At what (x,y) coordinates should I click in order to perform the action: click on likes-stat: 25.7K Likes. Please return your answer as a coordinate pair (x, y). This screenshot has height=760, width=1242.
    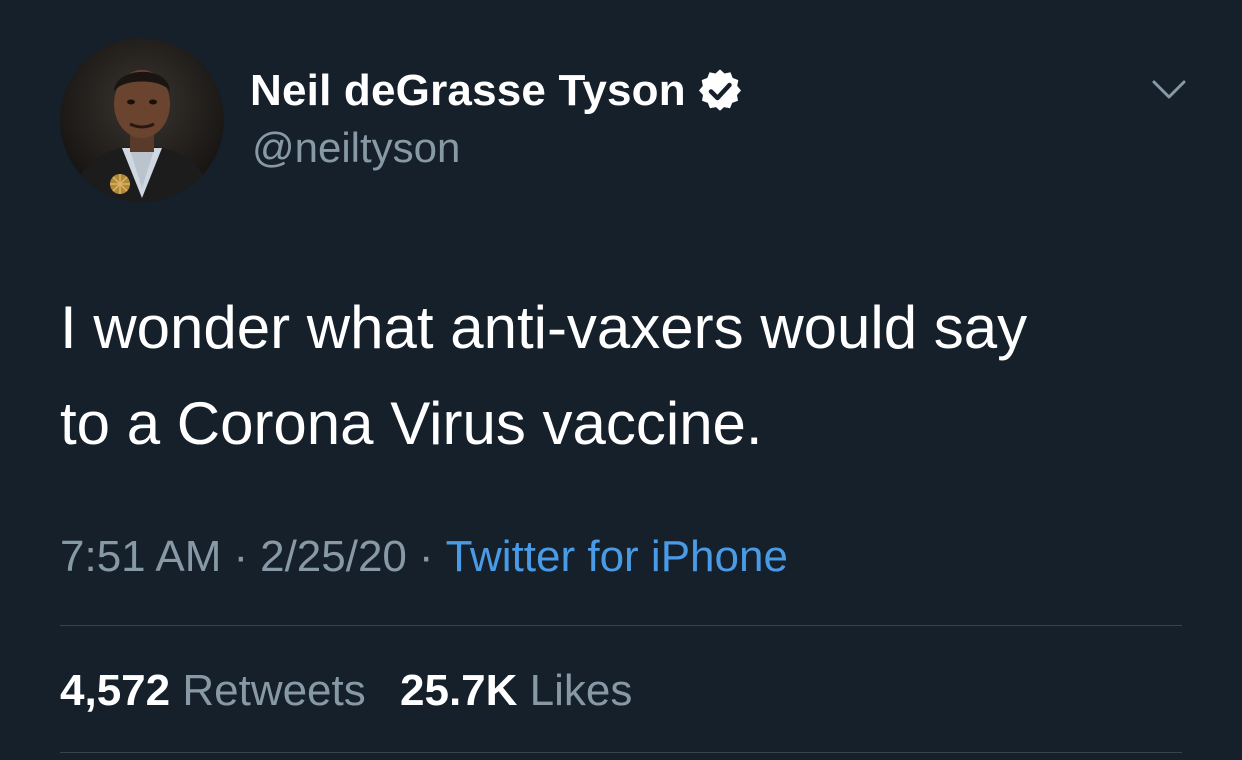
    Looking at the image, I should click on (516, 690).